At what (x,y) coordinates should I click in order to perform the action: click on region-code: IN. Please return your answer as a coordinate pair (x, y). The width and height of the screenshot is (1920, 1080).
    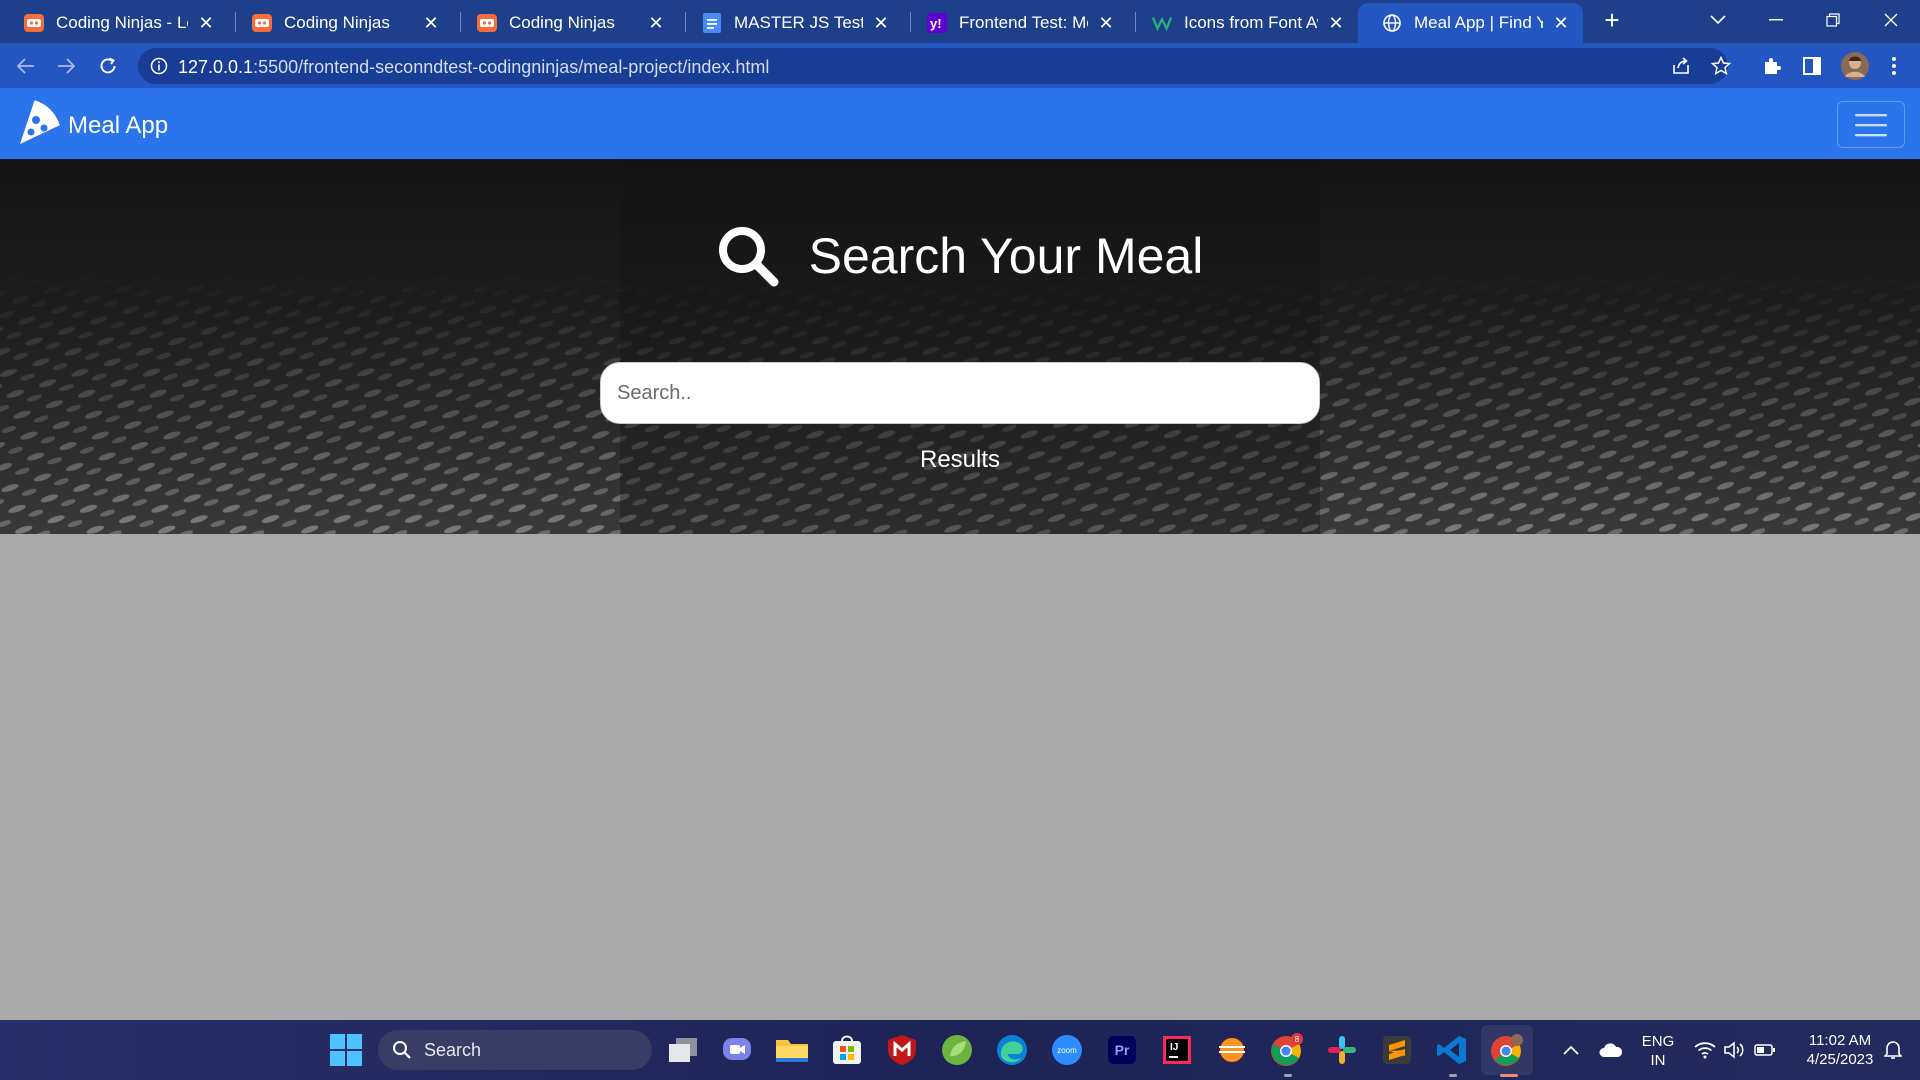
    Looking at the image, I should click on (1658, 1060).